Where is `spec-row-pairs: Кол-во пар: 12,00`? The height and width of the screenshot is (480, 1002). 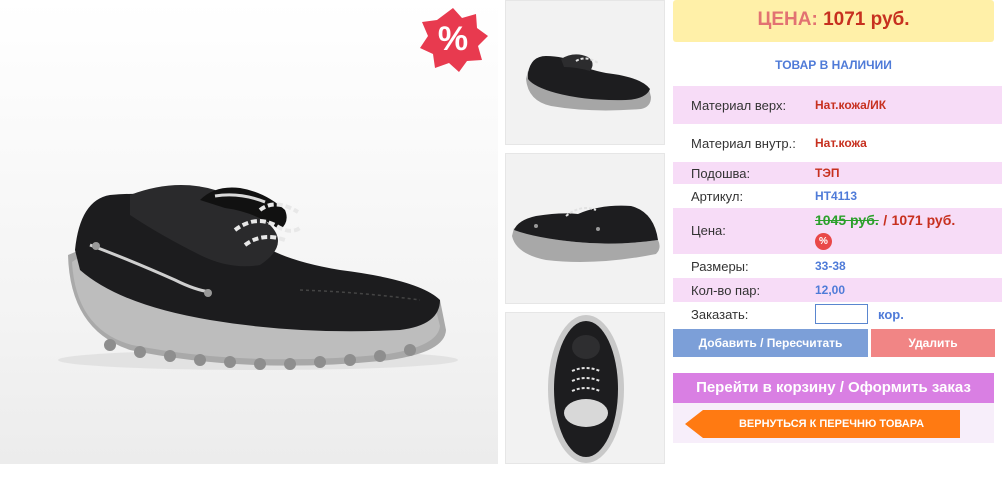 spec-row-pairs: Кол-во пар: 12,00 is located at coordinates (837, 290).